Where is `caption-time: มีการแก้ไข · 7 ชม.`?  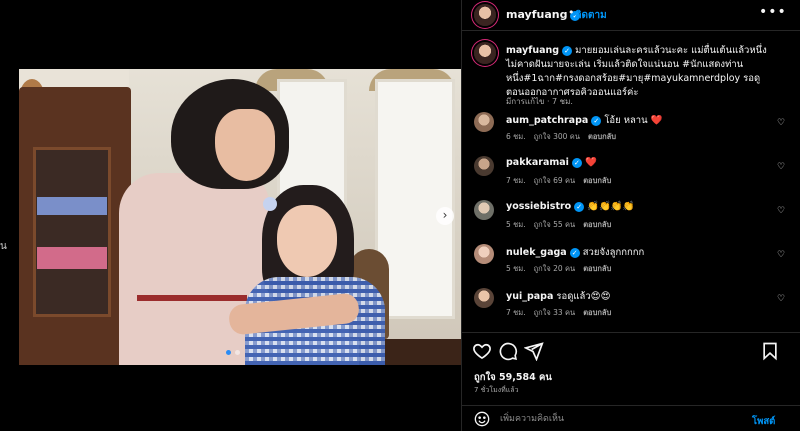 caption-time: มีการแก้ไข · 7 ชม. is located at coordinates (539, 101).